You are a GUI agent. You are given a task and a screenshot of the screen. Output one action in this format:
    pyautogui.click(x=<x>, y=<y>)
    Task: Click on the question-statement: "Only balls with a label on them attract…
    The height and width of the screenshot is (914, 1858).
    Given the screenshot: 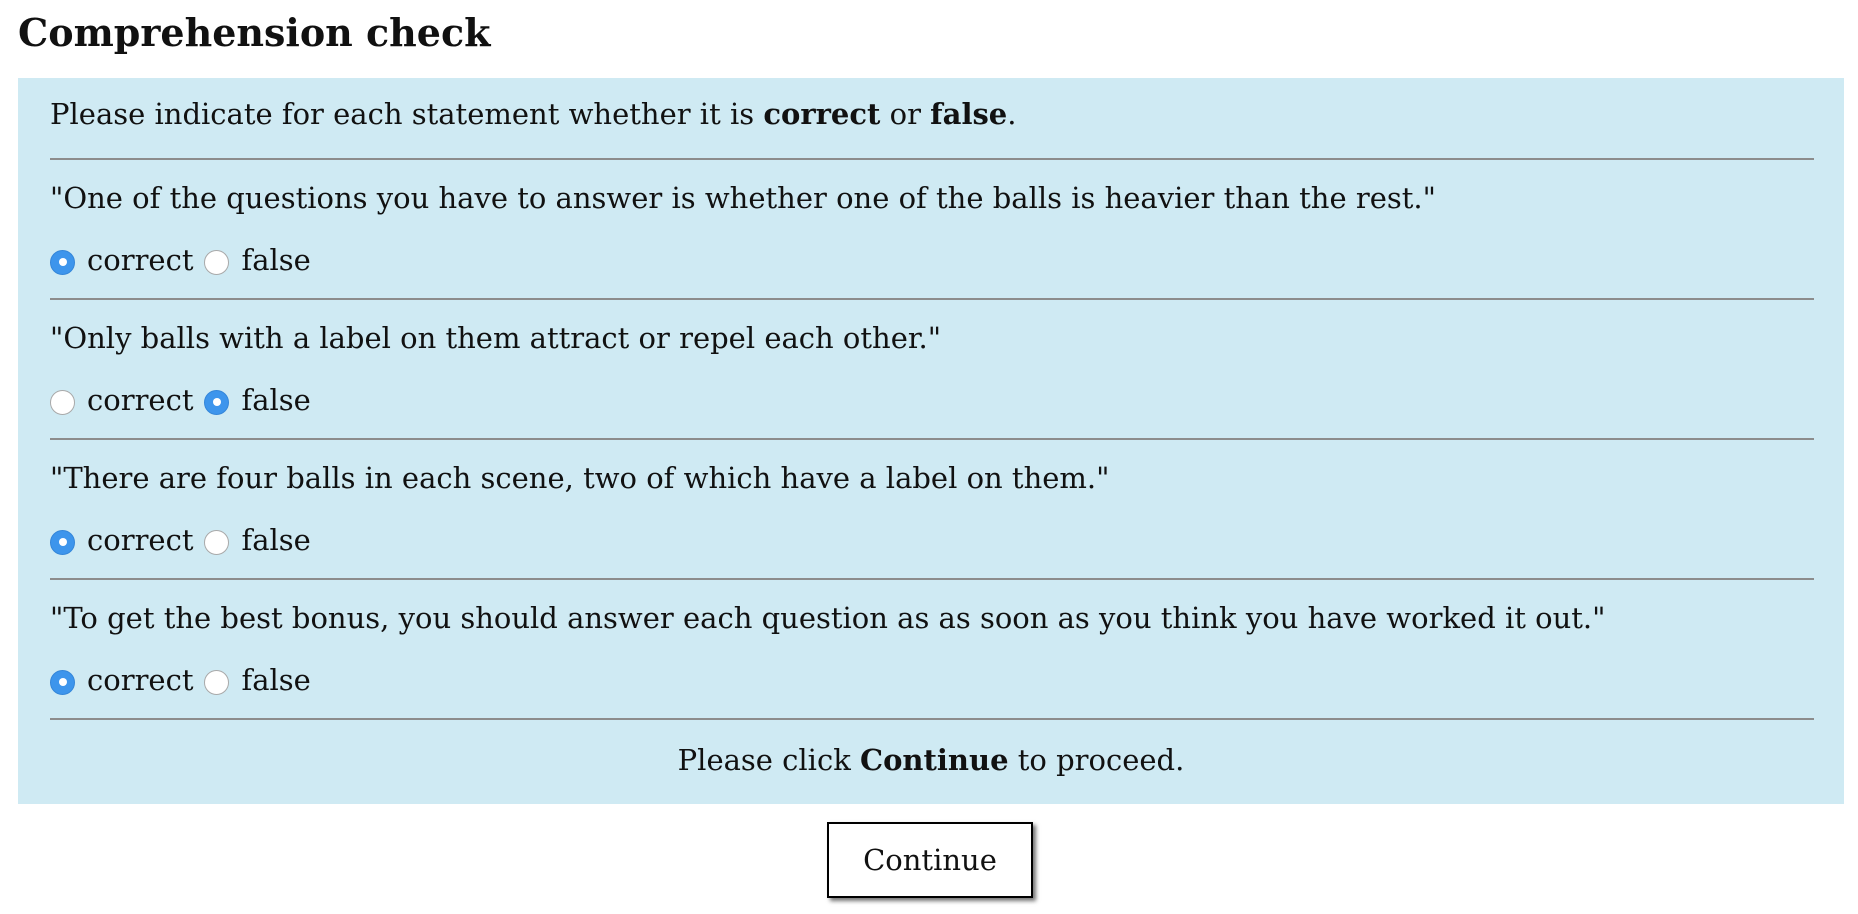 What is the action you would take?
    pyautogui.click(x=496, y=338)
    